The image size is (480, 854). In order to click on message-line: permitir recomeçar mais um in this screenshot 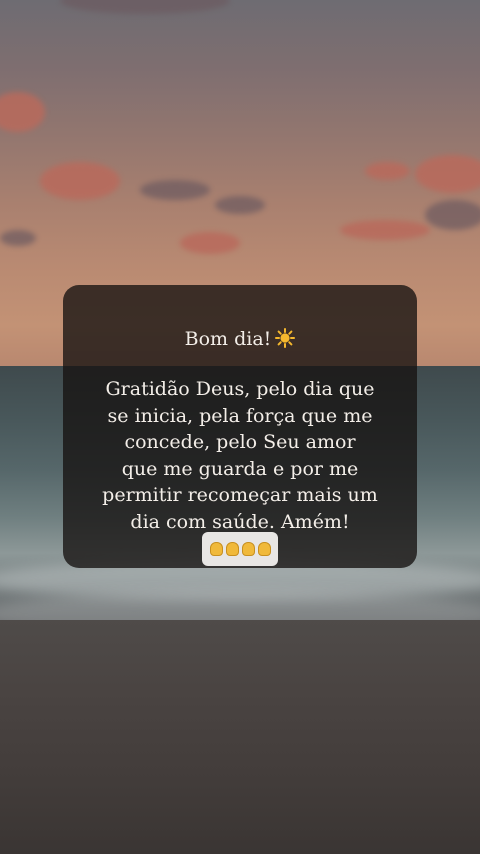, I will do `click(240, 495)`.